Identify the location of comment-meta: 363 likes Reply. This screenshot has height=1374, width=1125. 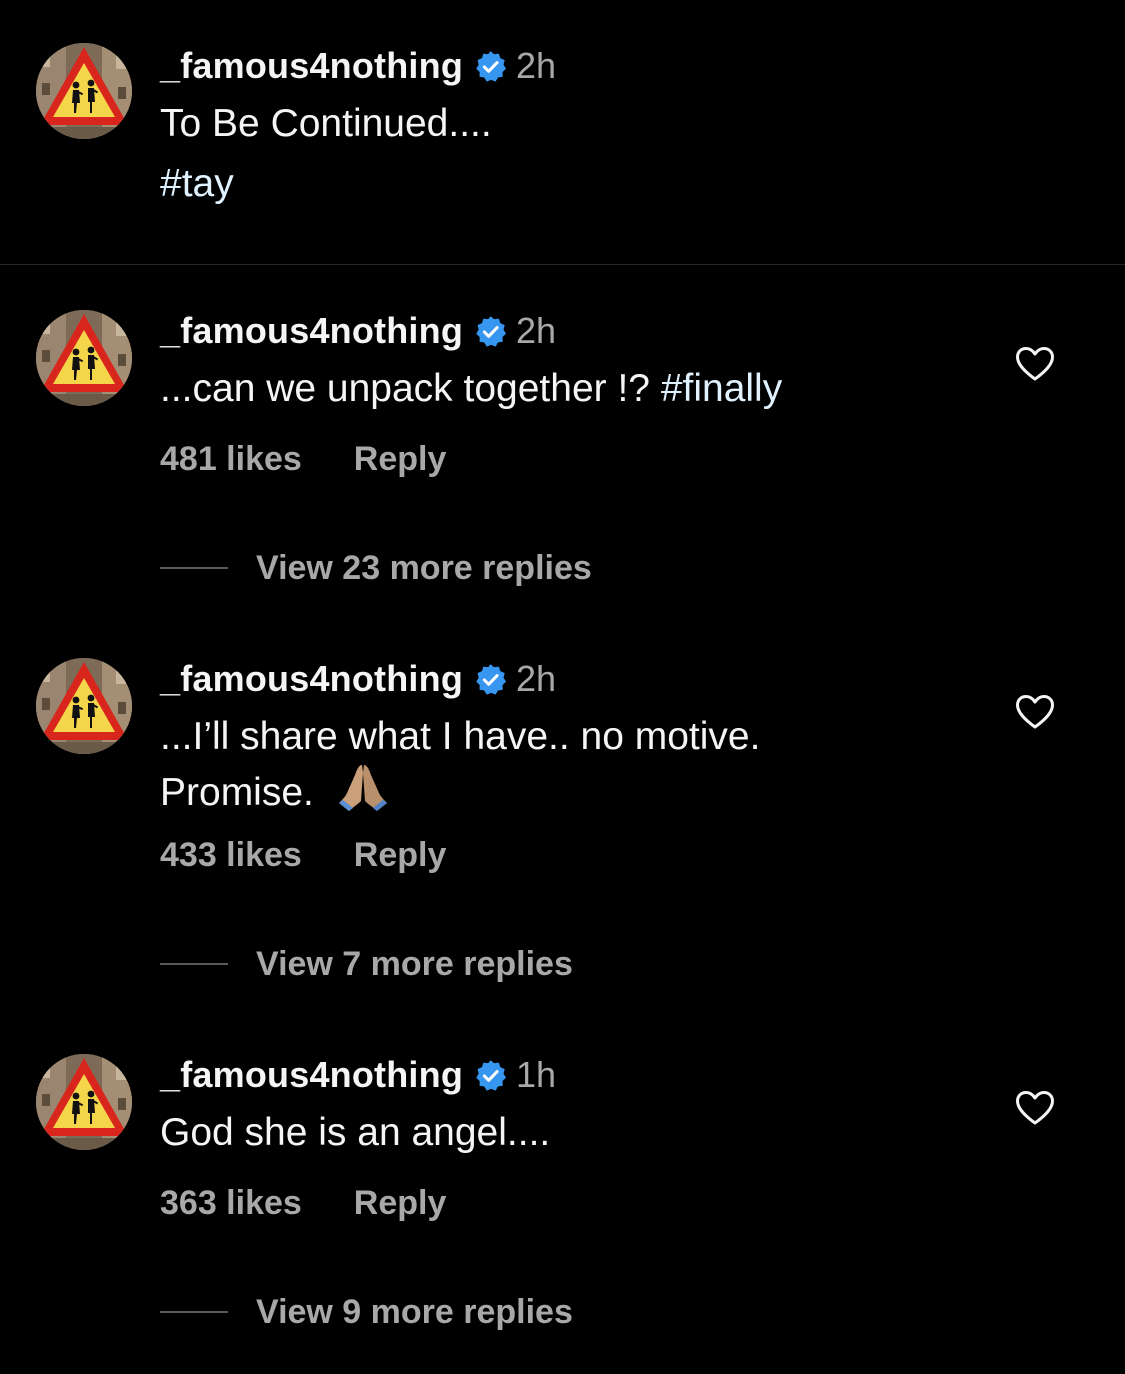
(303, 1203).